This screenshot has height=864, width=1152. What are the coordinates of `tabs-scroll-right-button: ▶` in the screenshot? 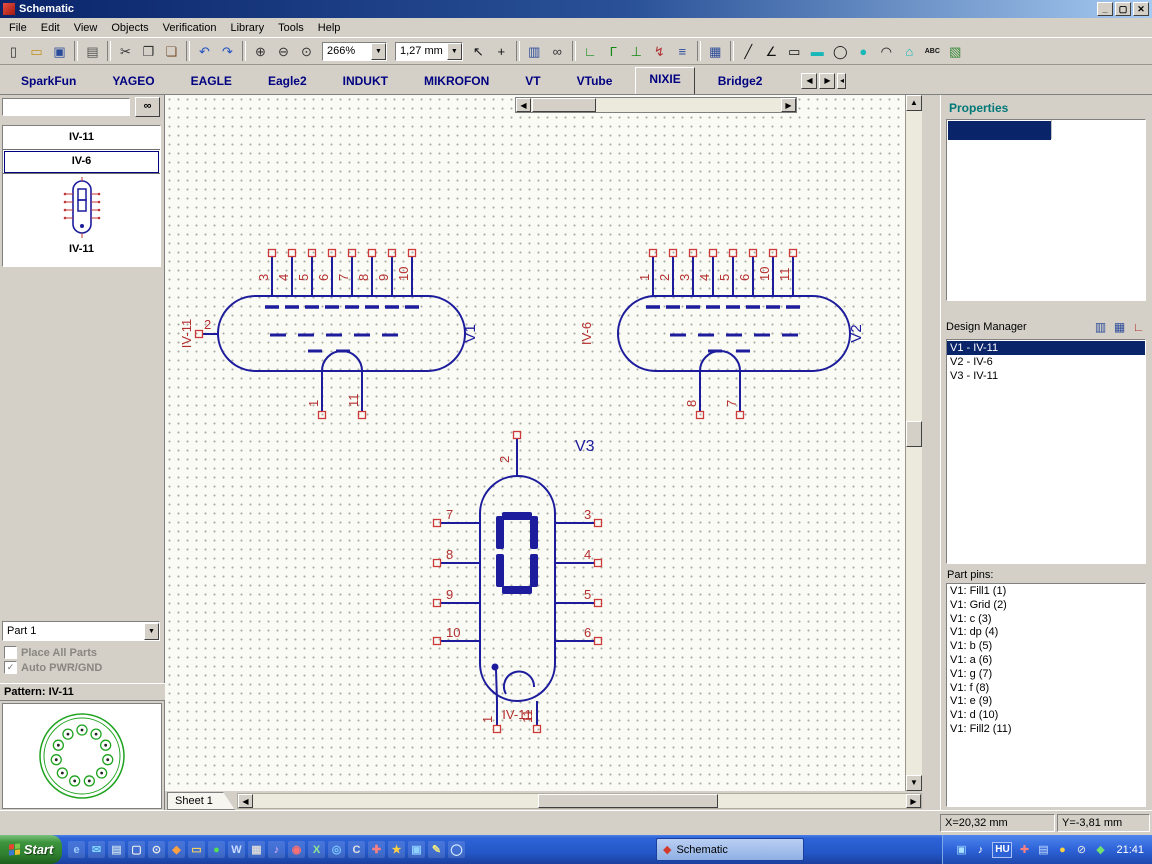 It's located at (827, 81).